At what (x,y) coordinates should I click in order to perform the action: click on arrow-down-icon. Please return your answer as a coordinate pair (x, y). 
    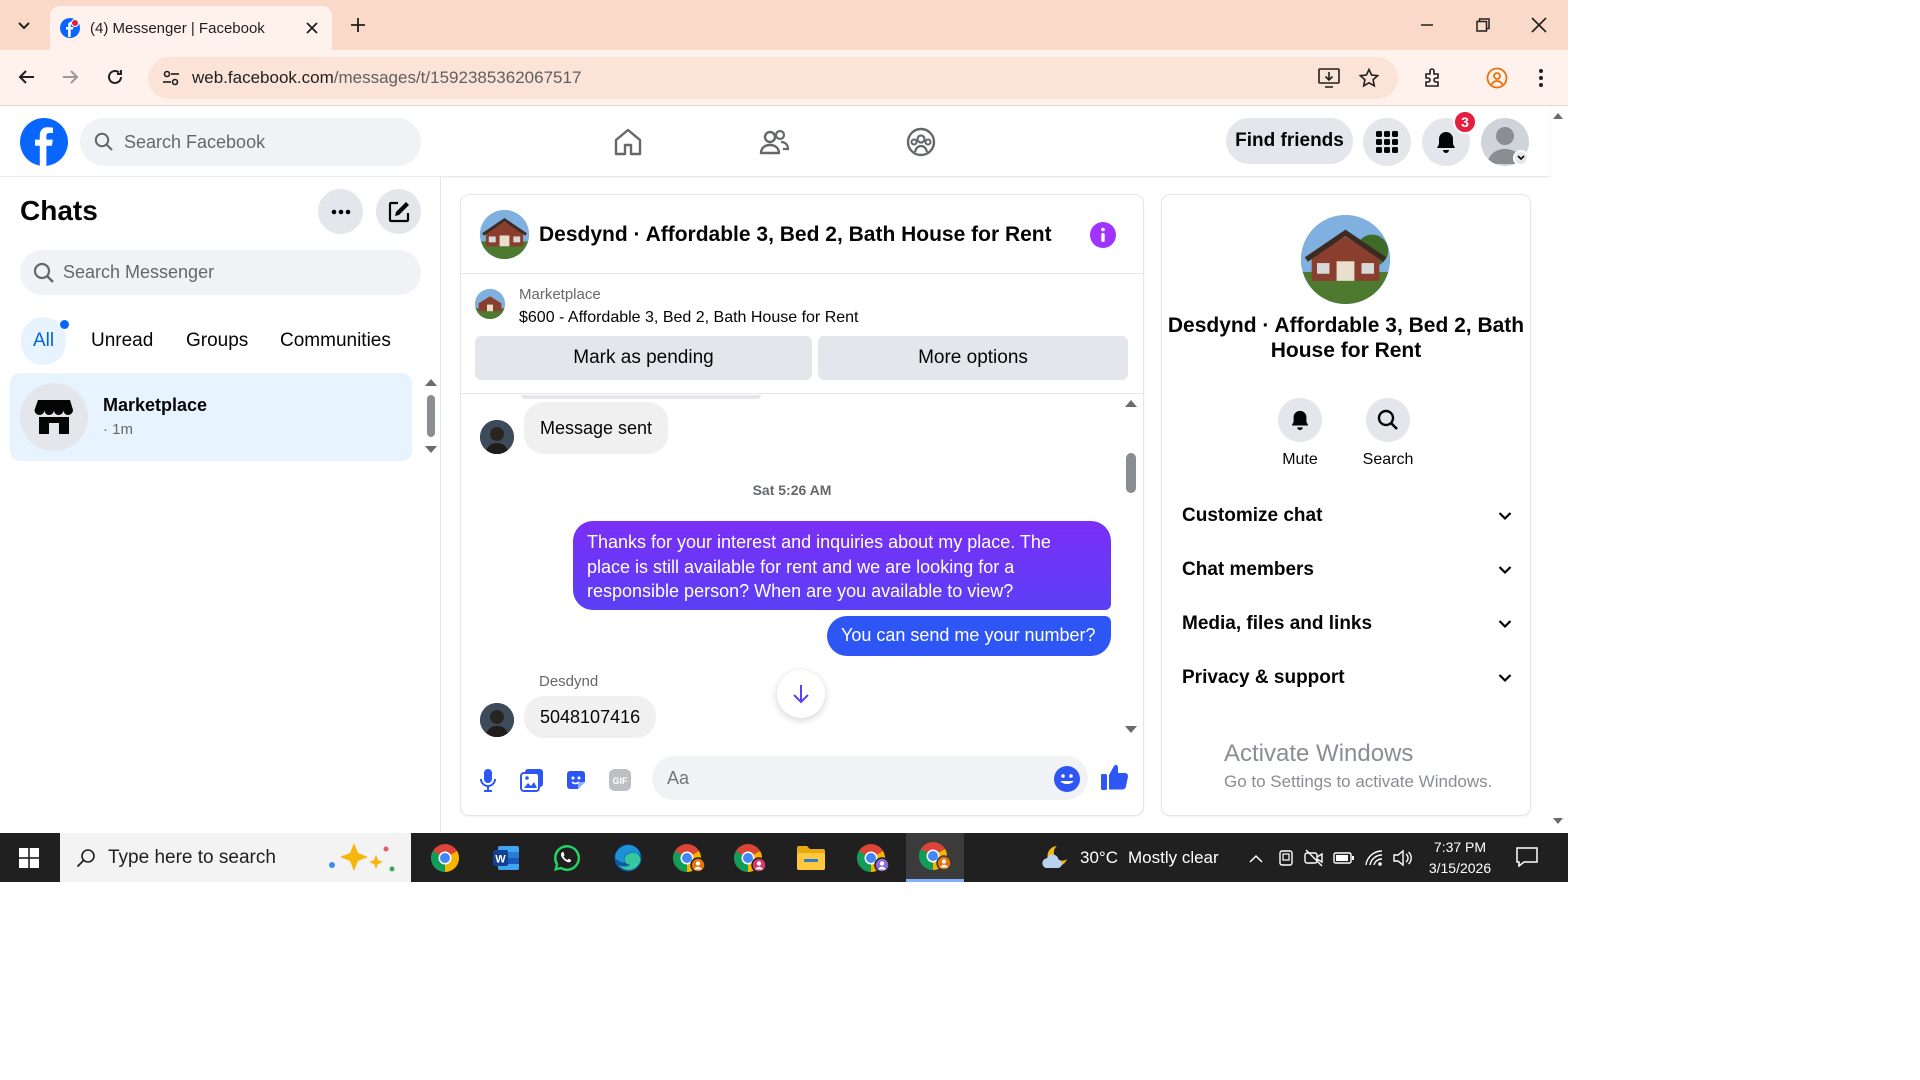
    Looking at the image, I should click on (801, 694).